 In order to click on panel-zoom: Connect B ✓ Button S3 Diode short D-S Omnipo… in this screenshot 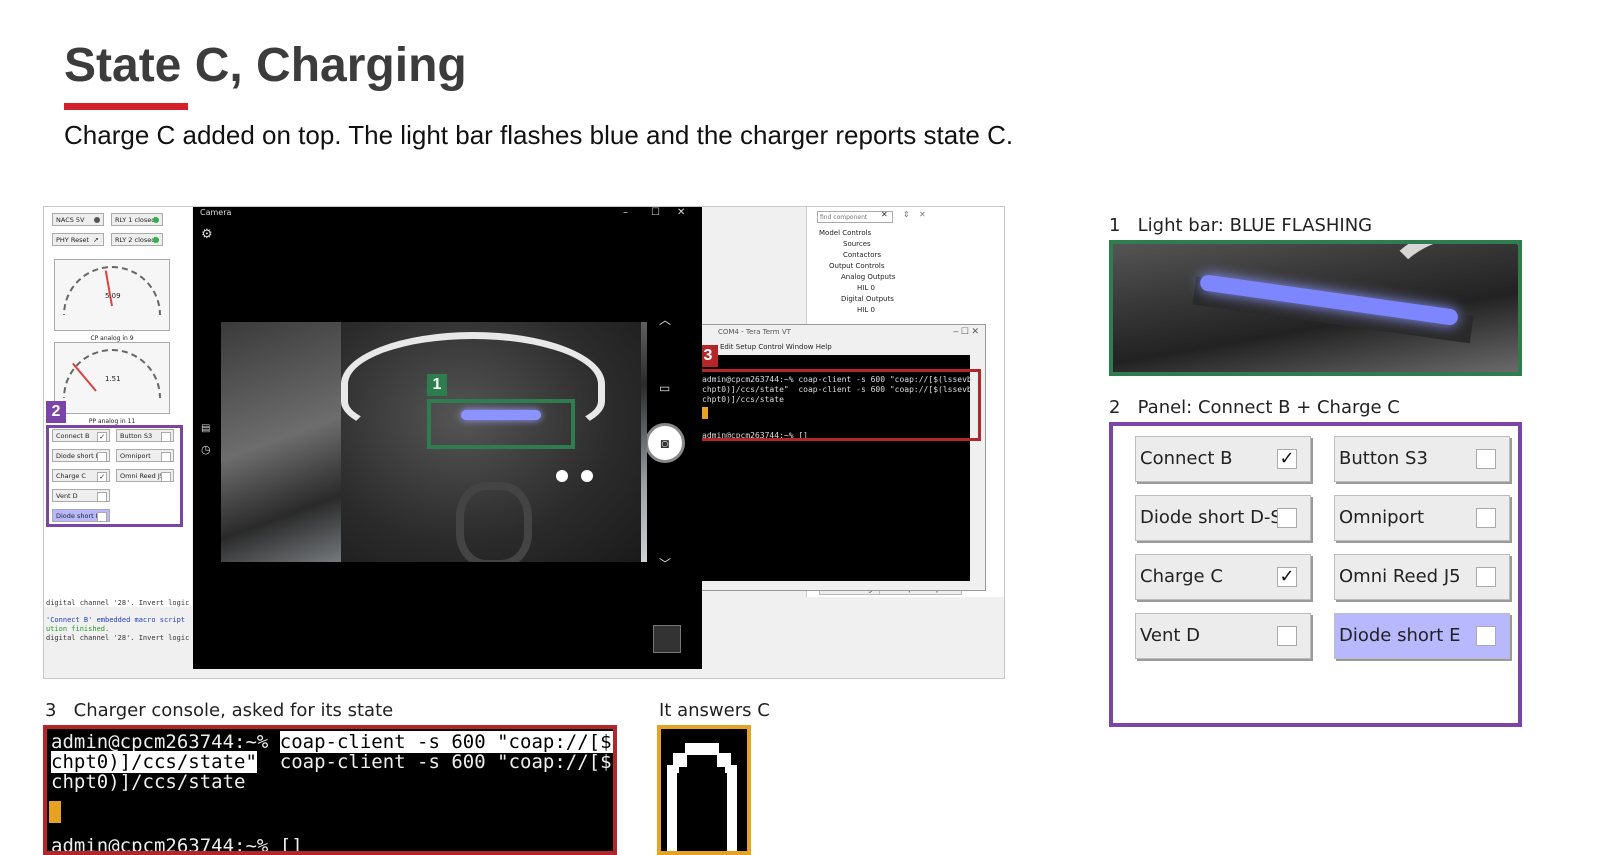, I will do `click(1315, 574)`.